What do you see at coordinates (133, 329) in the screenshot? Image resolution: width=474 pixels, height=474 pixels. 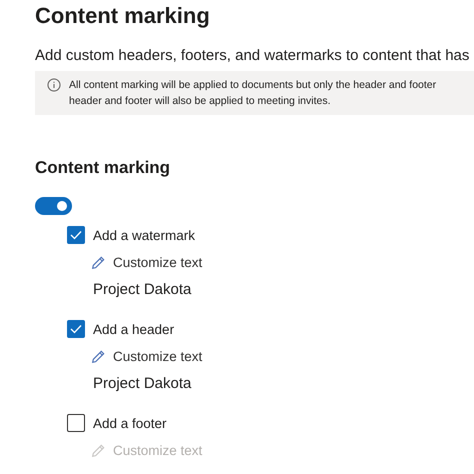 I see `checkbox-label: Add a header` at bounding box center [133, 329].